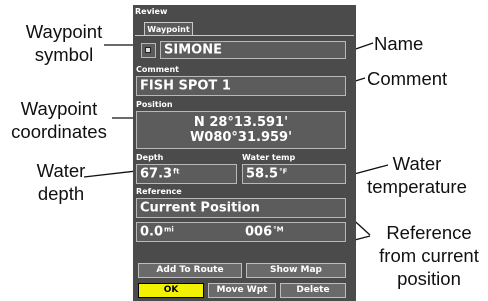  Describe the element at coordinates (169, 229) in the screenshot. I see `distance-unit: mi` at that location.